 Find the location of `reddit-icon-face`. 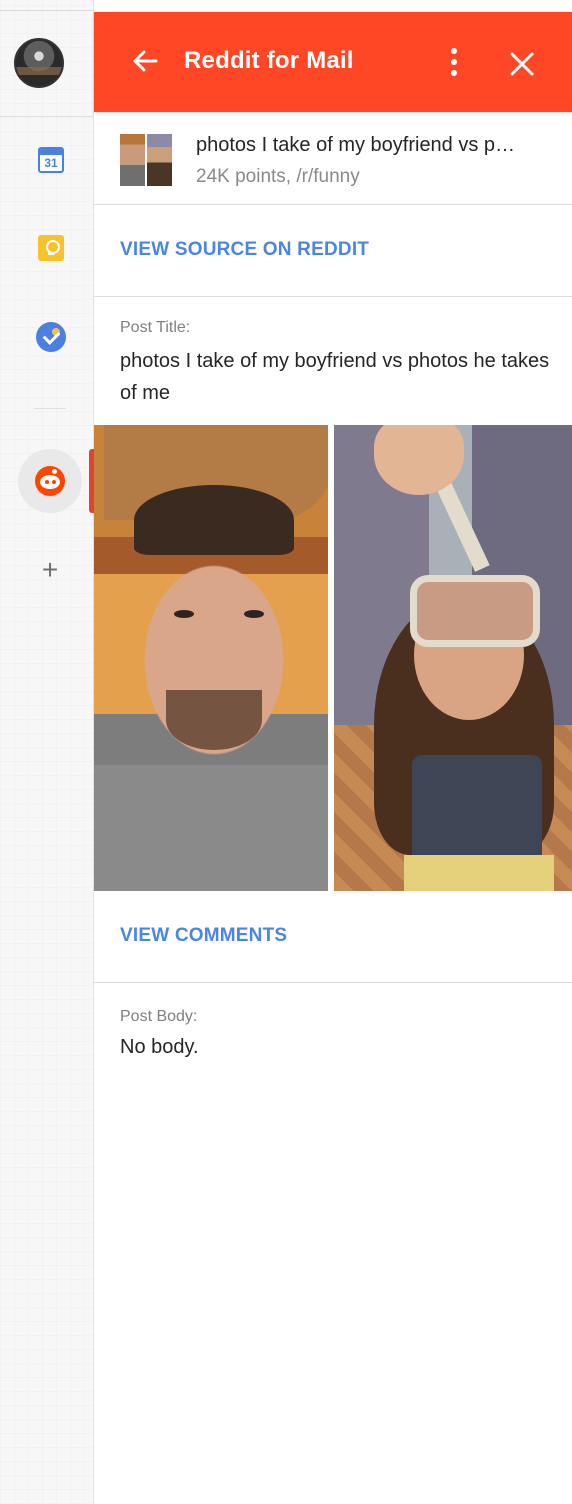

reddit-icon-face is located at coordinates (50, 482).